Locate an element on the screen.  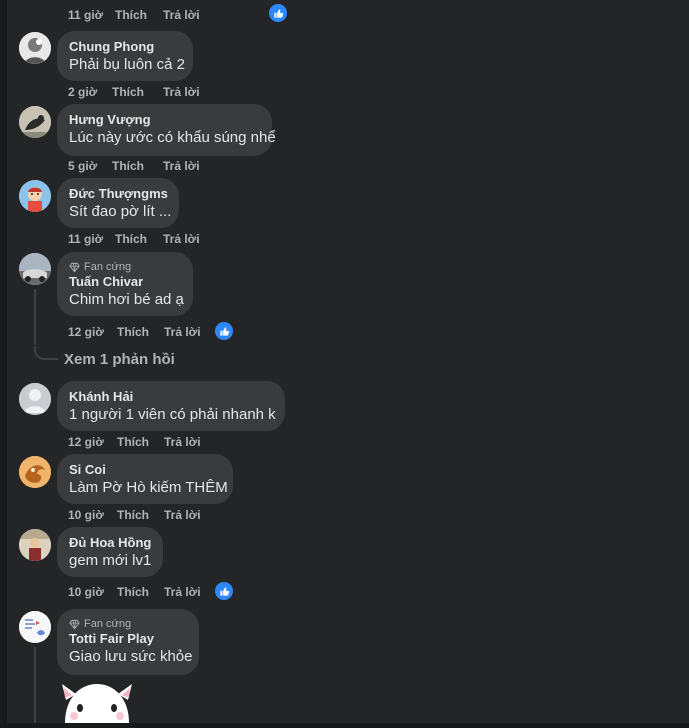
comment-text: gem mới lv1 is located at coordinates (110, 560).